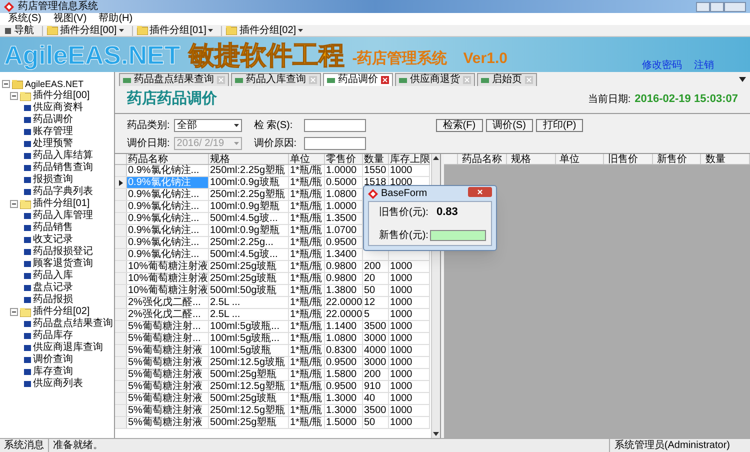  I want to click on maximize-button, so click(717, 7).